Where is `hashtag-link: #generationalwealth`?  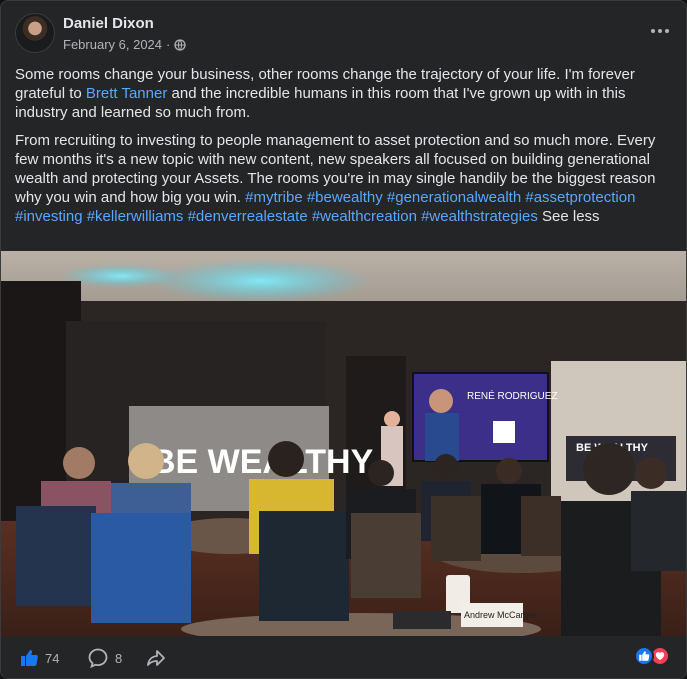 hashtag-link: #generationalwealth is located at coordinates (454, 197).